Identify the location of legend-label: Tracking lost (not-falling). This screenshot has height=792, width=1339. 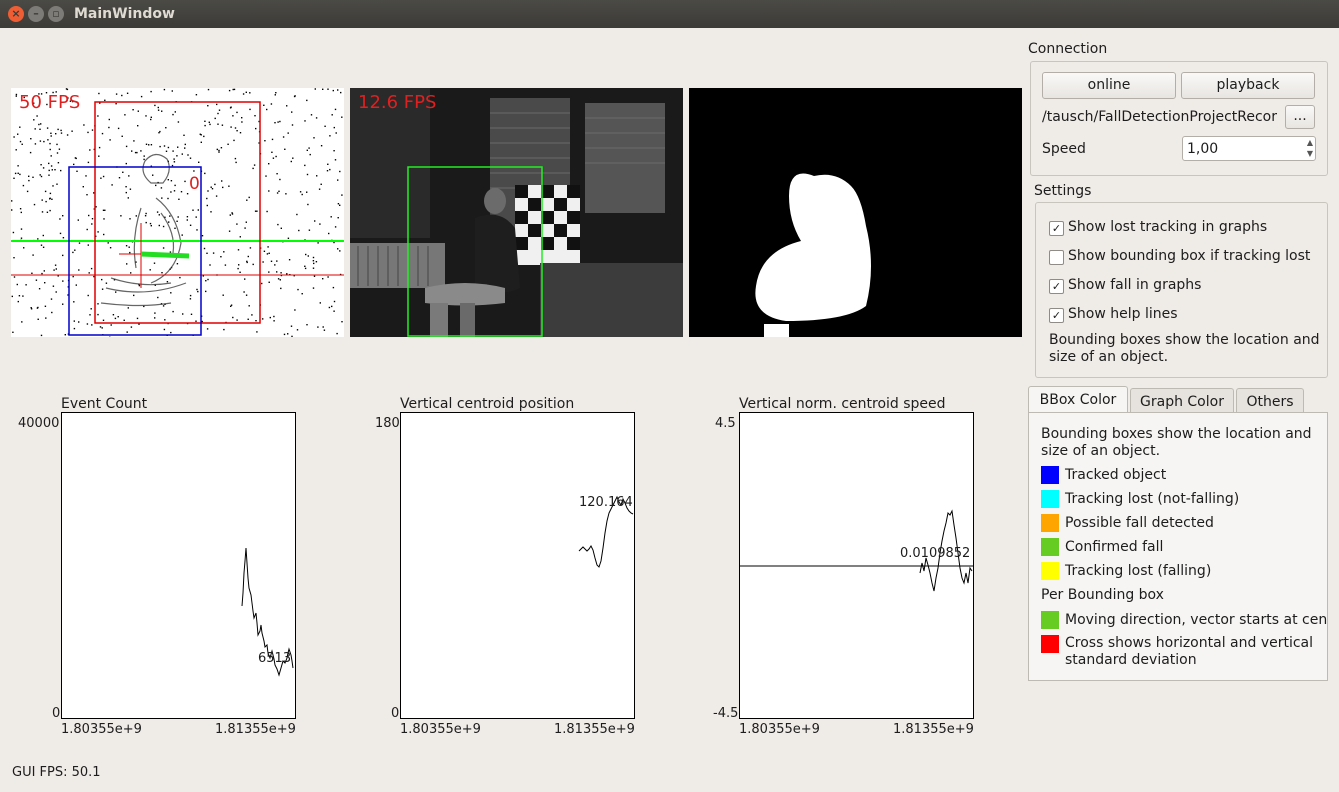
(1152, 499).